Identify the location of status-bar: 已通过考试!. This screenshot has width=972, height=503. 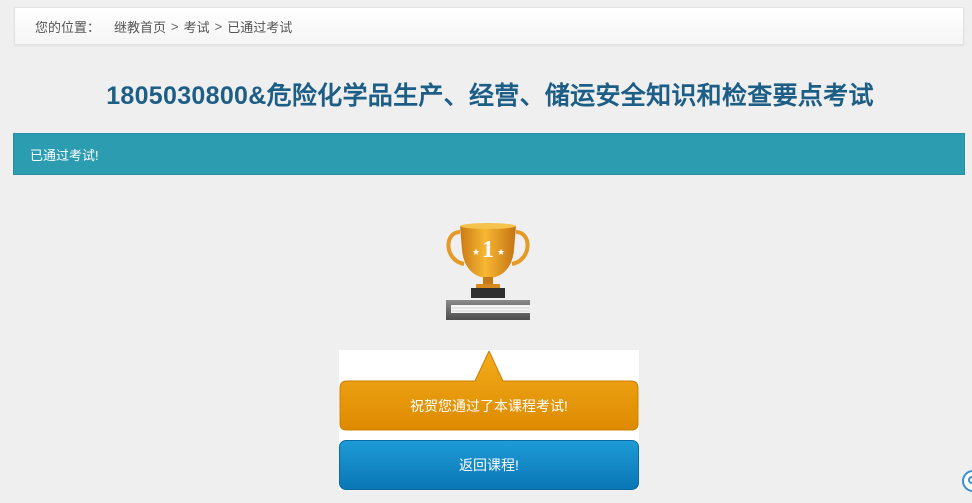
(489, 154).